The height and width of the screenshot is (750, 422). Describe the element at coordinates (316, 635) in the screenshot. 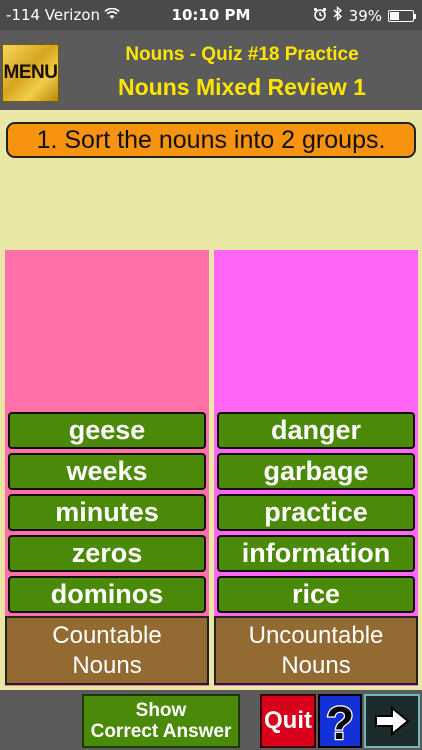

I see `group-label-line1: Uncountable` at that location.